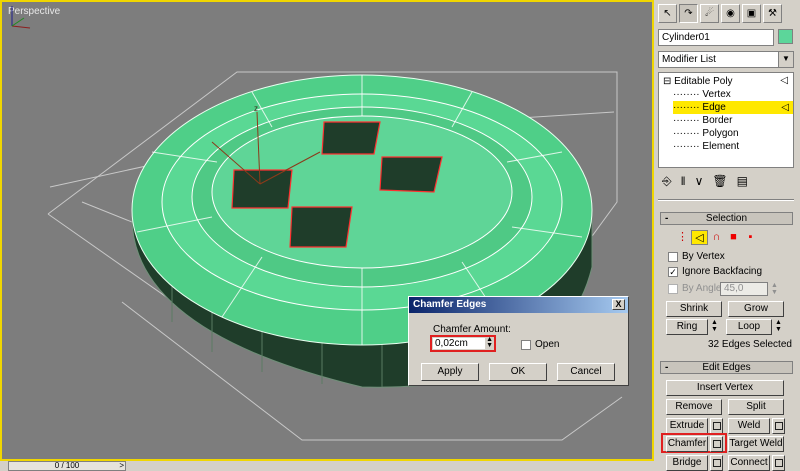 The width and height of the screenshot is (800, 471). I want to click on connect-button: Connect, so click(749, 463).